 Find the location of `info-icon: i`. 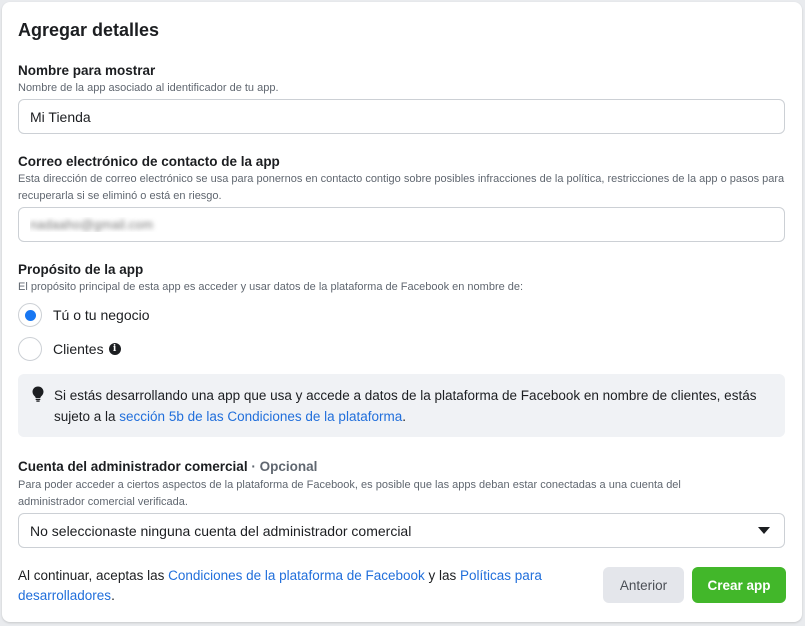

info-icon: i is located at coordinates (114, 349).